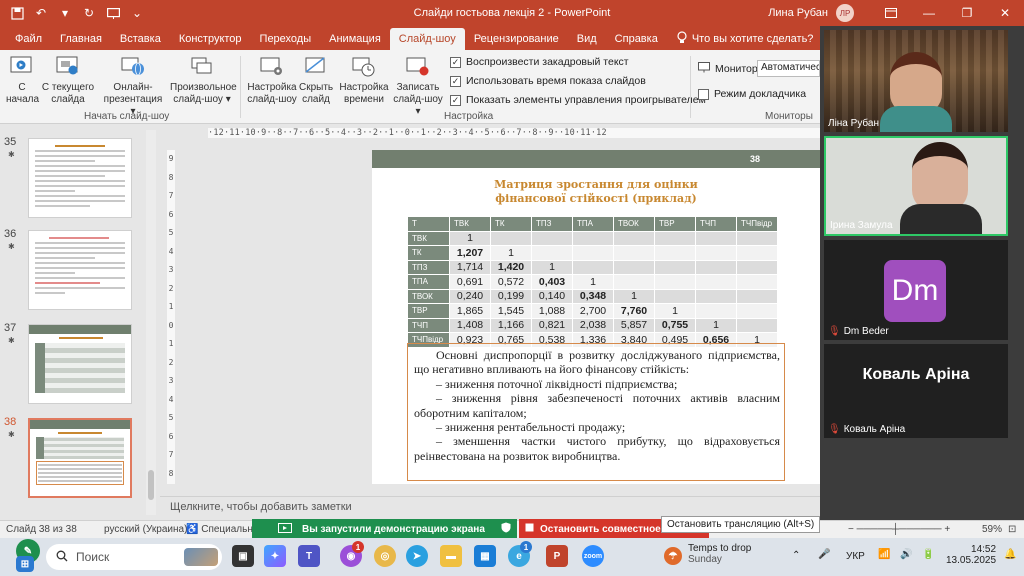  Describe the element at coordinates (428, 282) in the screenshot. I see `matrix-row-header: ТПА` at that location.